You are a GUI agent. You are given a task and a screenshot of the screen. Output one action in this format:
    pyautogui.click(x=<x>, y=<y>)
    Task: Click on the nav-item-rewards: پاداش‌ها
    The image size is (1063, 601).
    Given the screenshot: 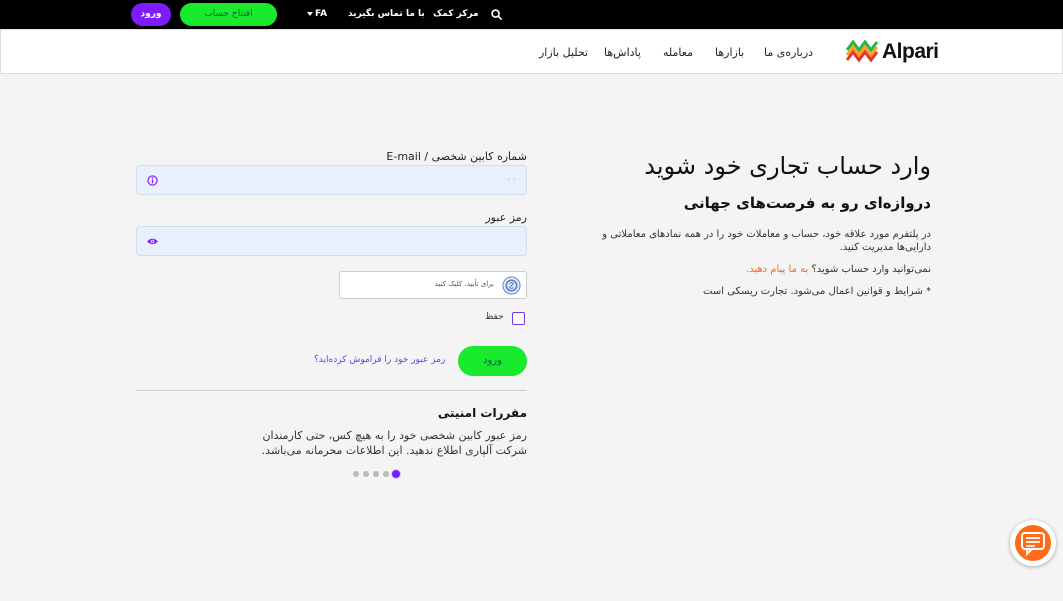 What is the action you would take?
    pyautogui.click(x=622, y=52)
    